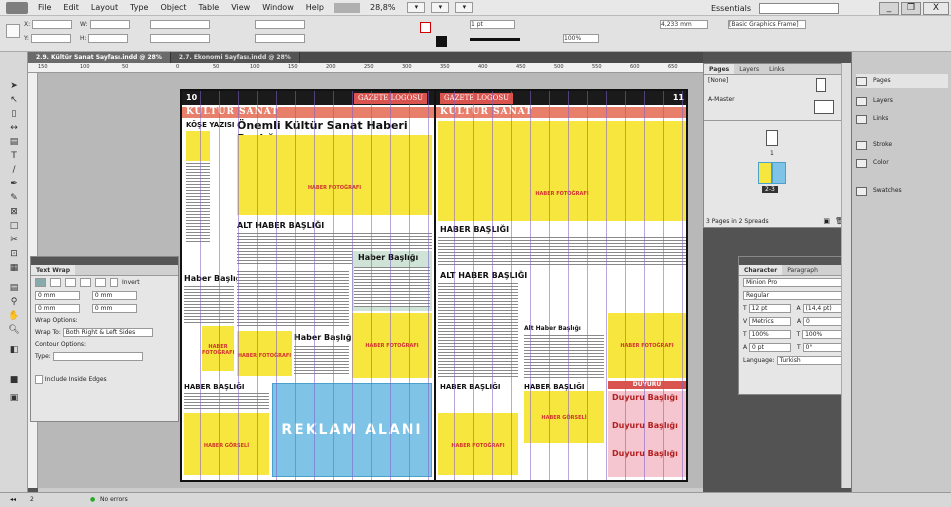  Describe the element at coordinates (55, 282) in the screenshot. I see `wrap-bounding-box-icon` at that location.